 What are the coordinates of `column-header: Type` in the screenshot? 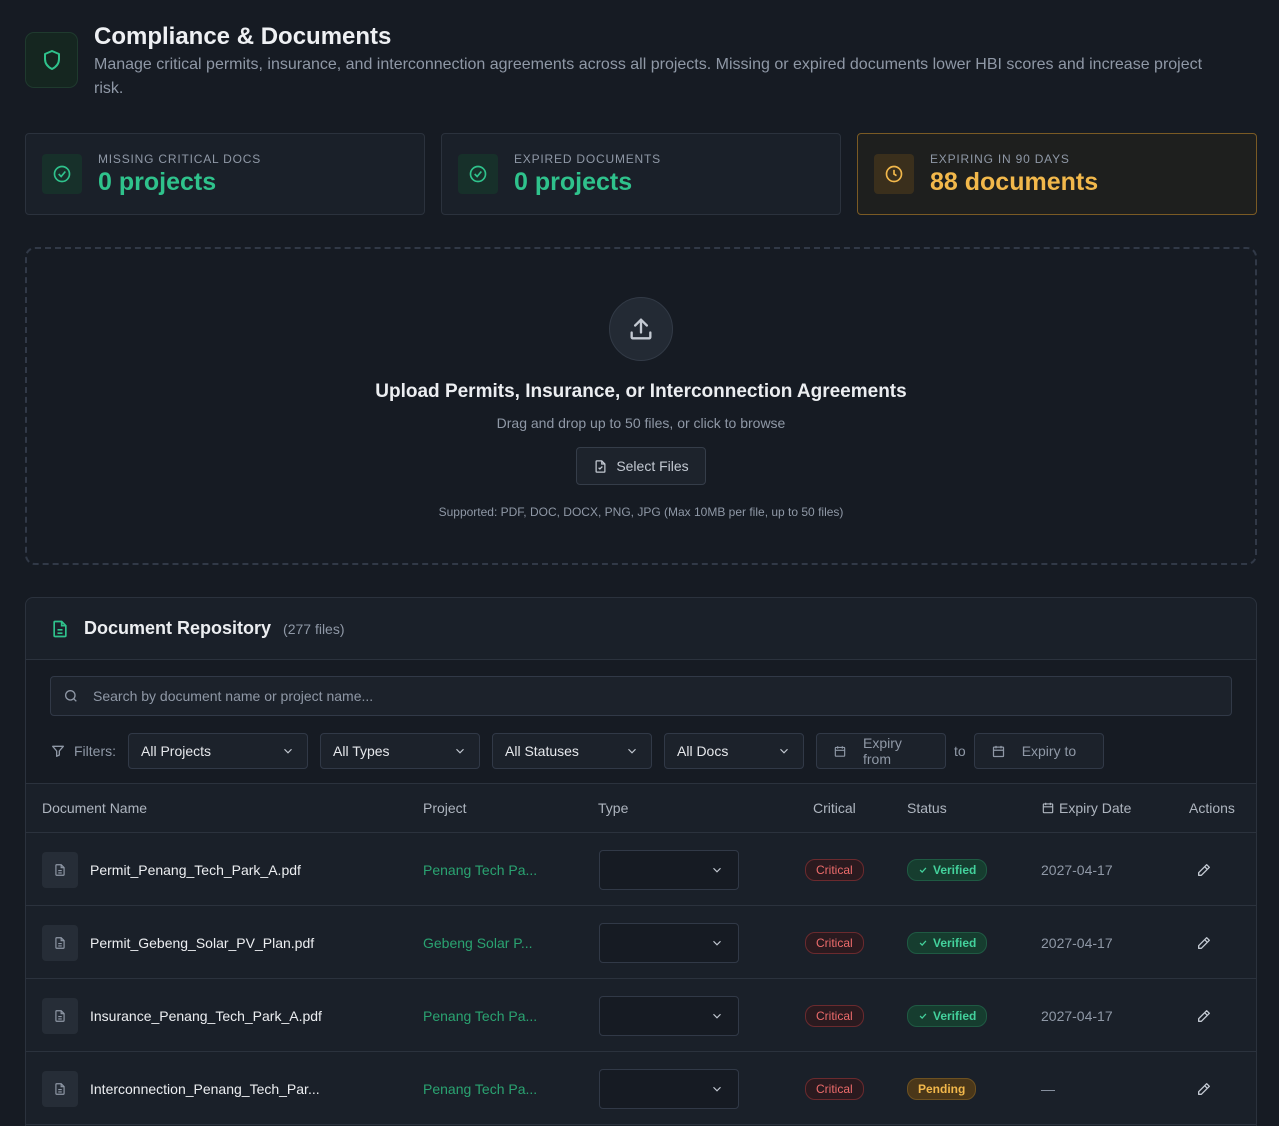 It's located at (613, 808).